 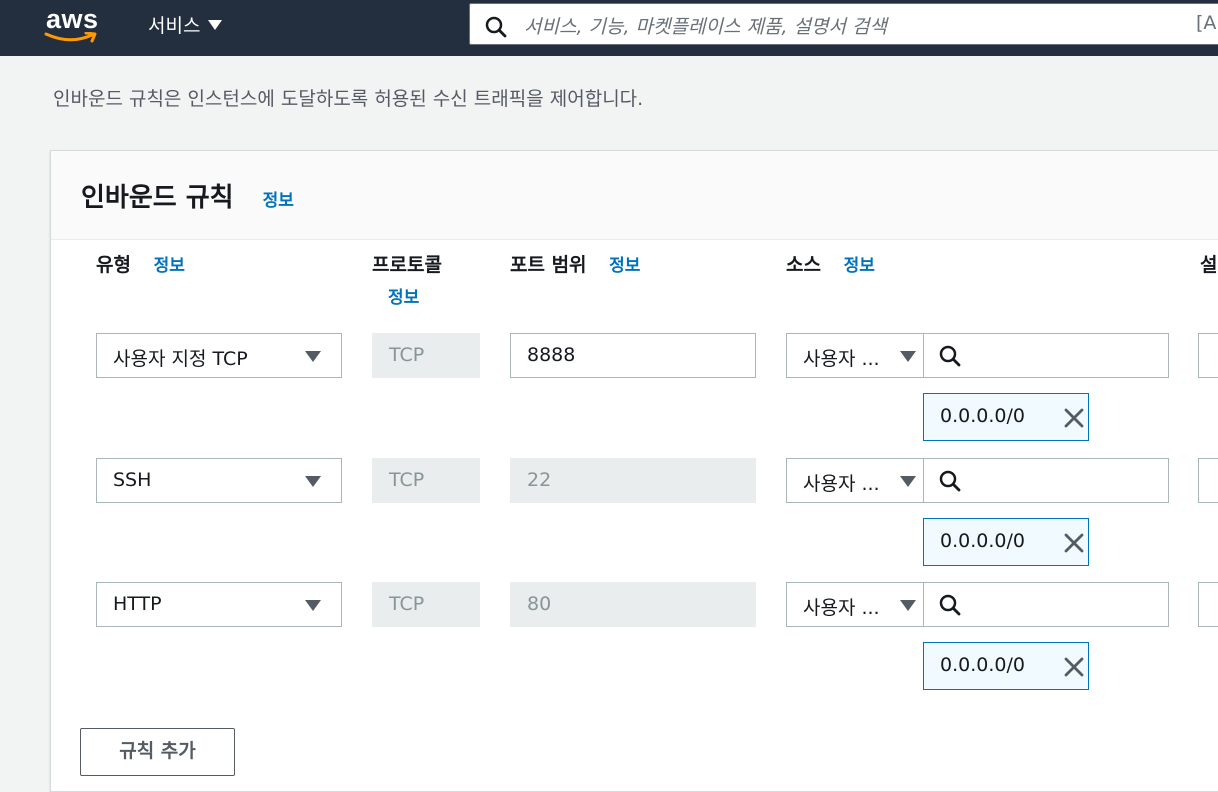 I want to click on rule-type-select: 사용자 지정 TCP, so click(x=219, y=355).